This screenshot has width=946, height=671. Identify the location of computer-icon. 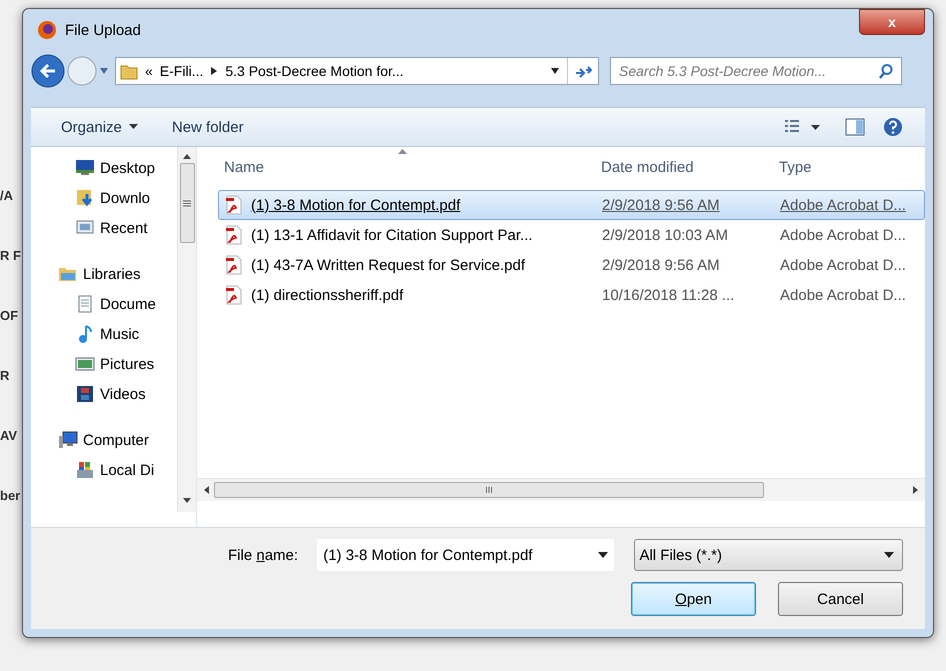
(68, 440).